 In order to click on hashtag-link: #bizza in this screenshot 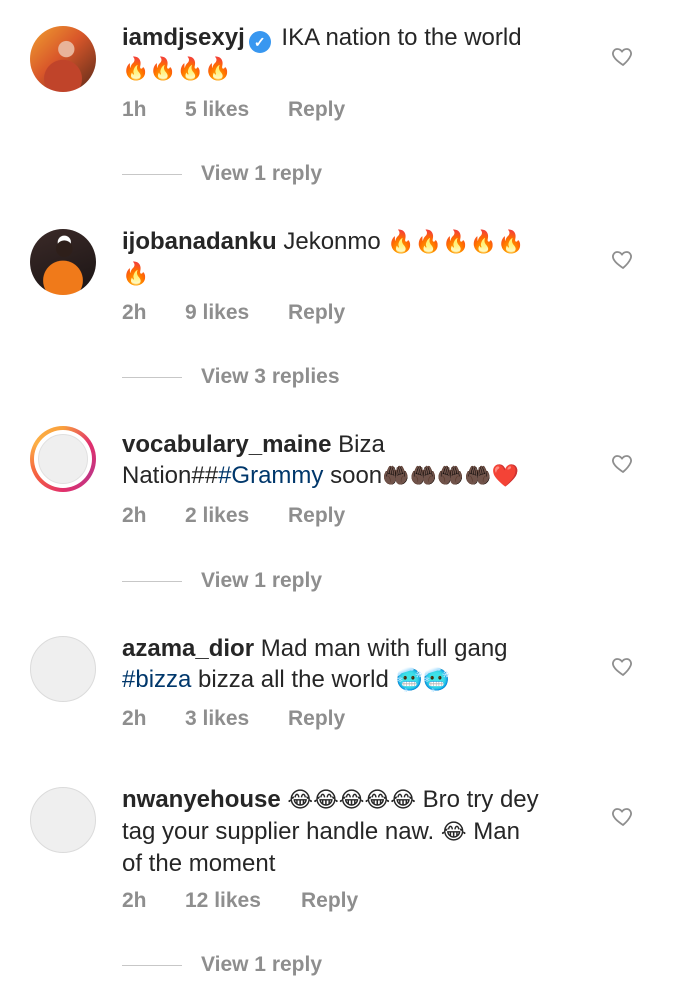, I will do `click(156, 679)`.